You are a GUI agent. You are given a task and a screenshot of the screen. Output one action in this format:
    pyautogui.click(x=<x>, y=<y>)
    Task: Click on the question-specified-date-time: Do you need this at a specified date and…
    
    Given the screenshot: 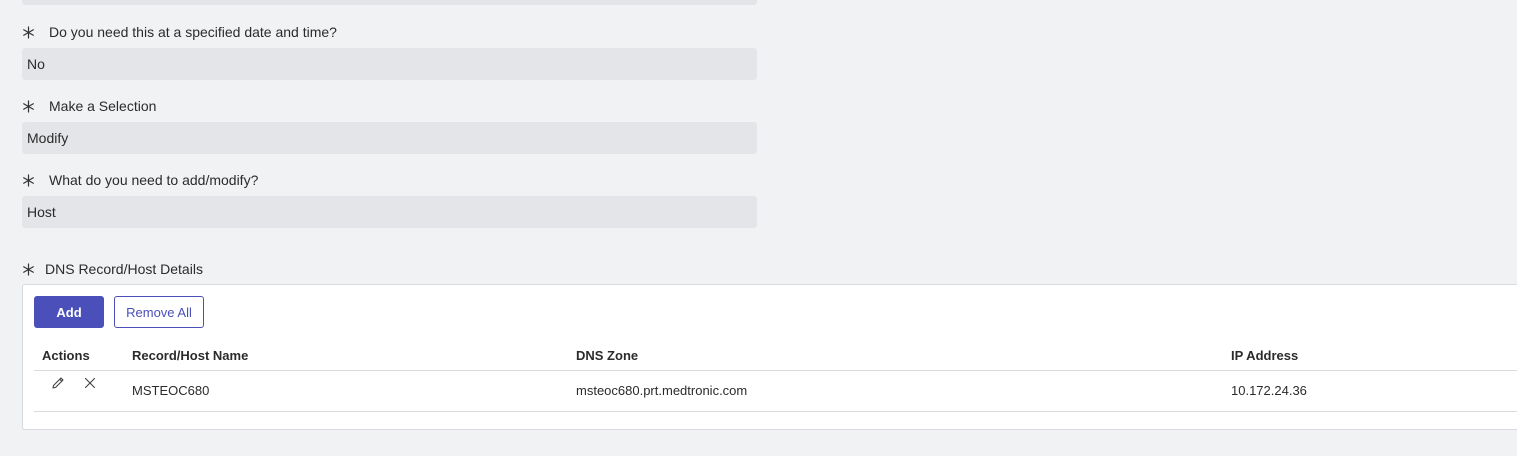 What is the action you would take?
    pyautogui.click(x=389, y=51)
    